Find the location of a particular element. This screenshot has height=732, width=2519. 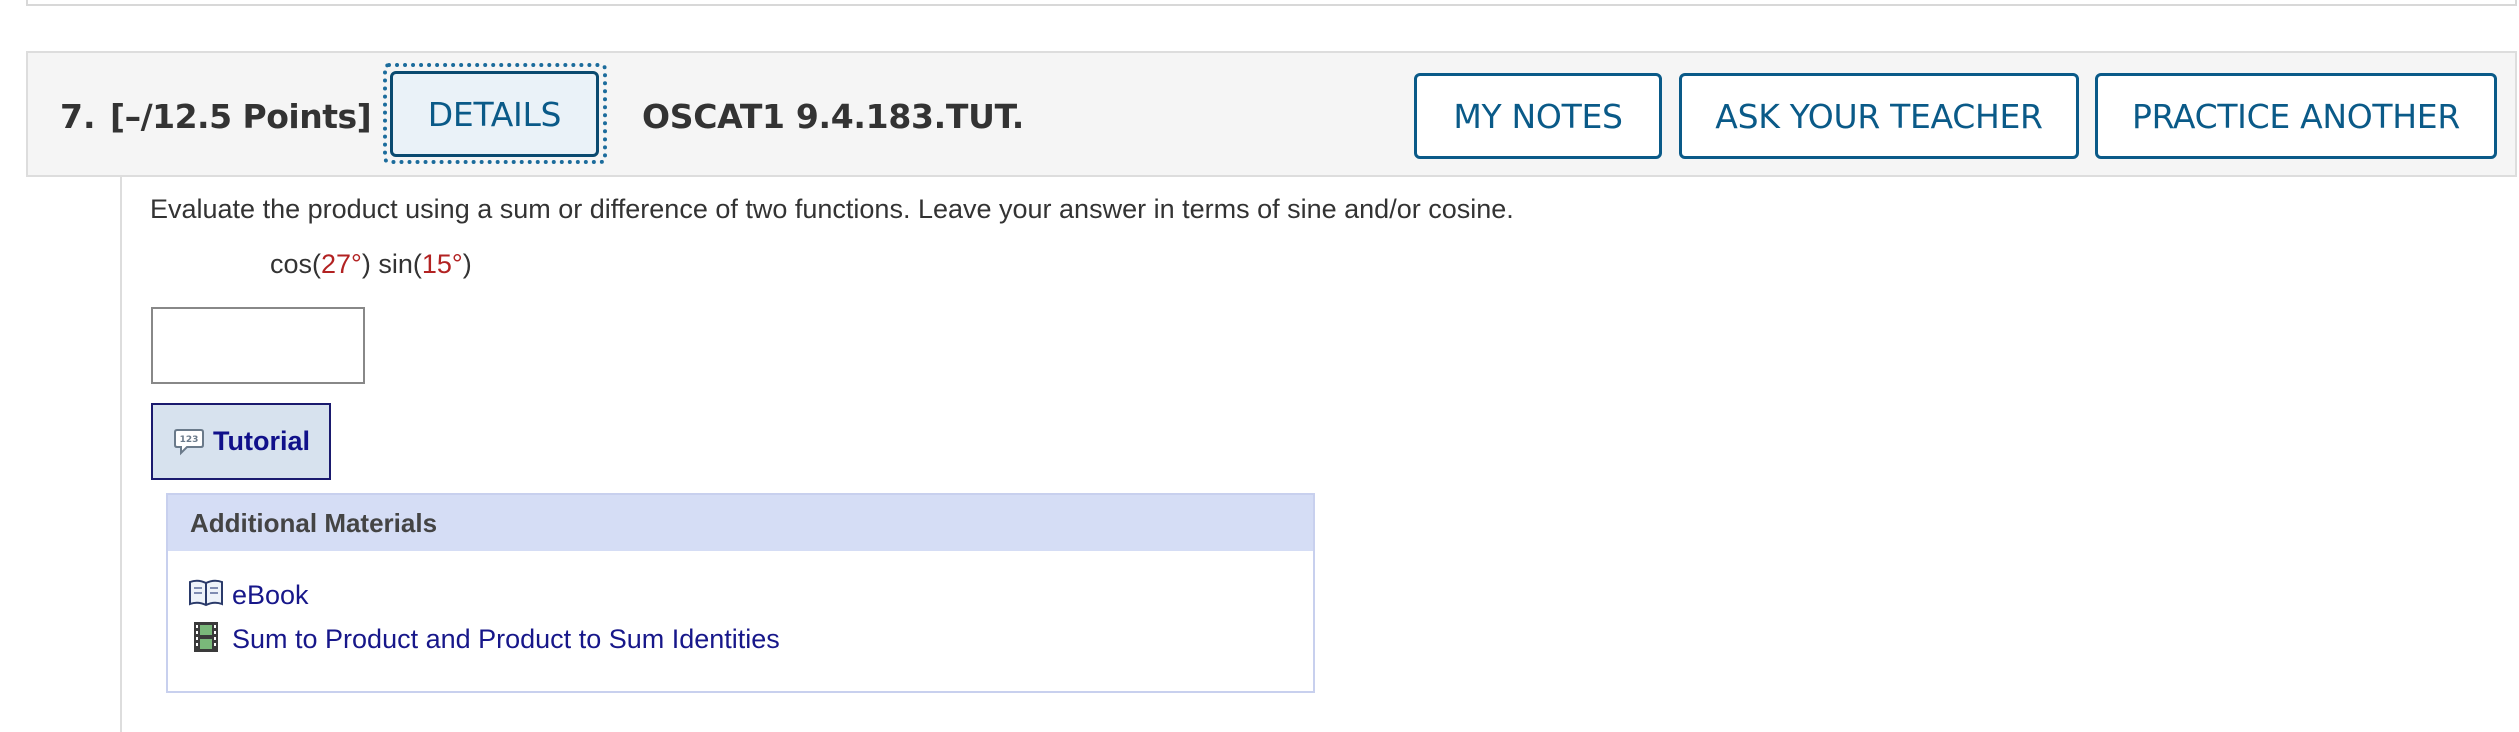

ebook-label: eBook is located at coordinates (270, 595).